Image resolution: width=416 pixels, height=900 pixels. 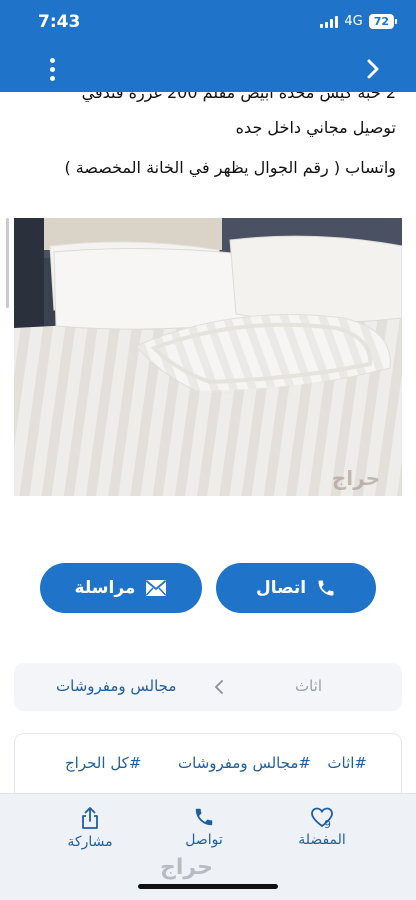 What do you see at coordinates (218, 687) in the screenshot?
I see `chevron-left-icon` at bounding box center [218, 687].